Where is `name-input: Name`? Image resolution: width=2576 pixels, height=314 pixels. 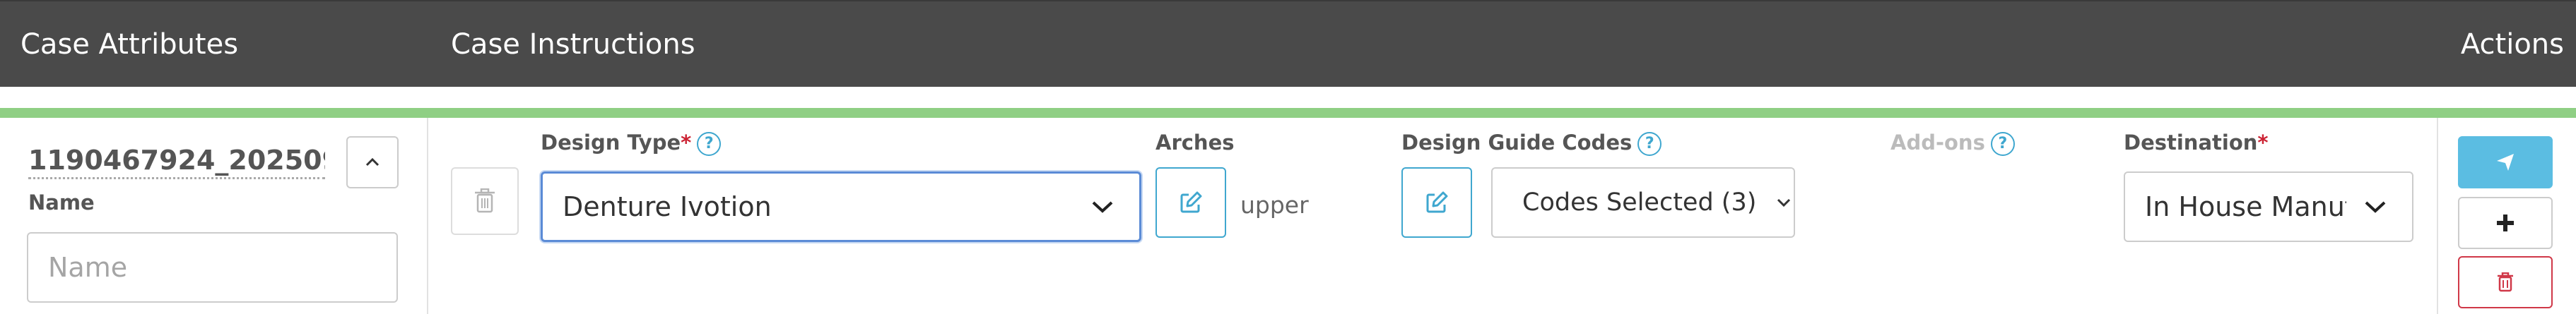
name-input: Name is located at coordinates (212, 267).